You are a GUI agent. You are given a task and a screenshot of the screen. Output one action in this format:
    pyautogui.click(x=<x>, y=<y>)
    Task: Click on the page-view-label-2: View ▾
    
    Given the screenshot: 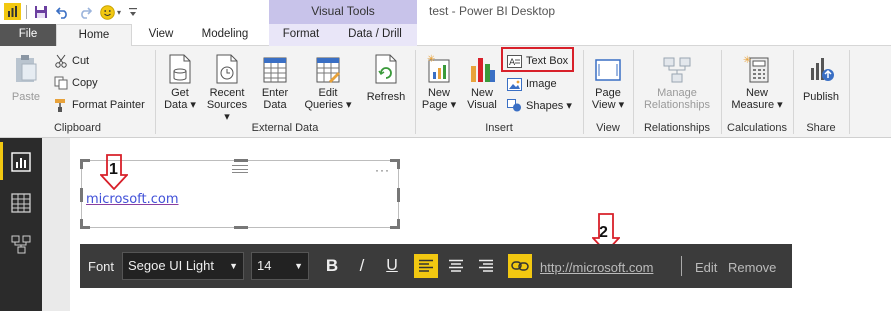 What is the action you would take?
    pyautogui.click(x=608, y=105)
    